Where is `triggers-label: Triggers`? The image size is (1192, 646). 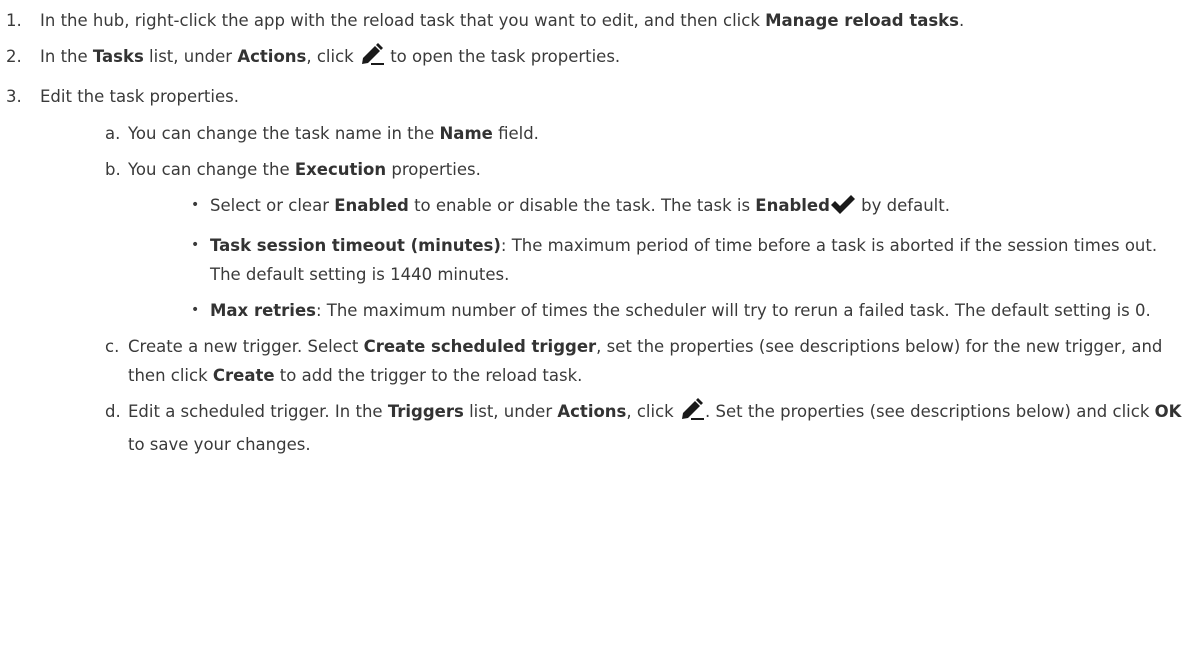
triggers-label: Triggers is located at coordinates (425, 411).